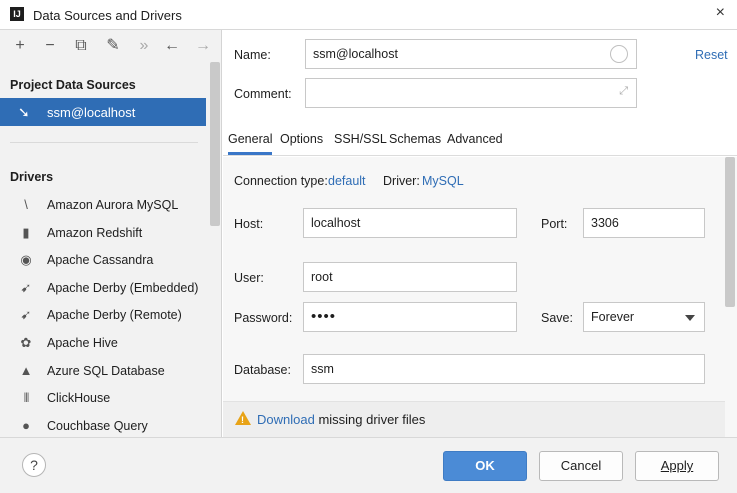  I want to click on driver-label: Apache Hive, so click(82, 342).